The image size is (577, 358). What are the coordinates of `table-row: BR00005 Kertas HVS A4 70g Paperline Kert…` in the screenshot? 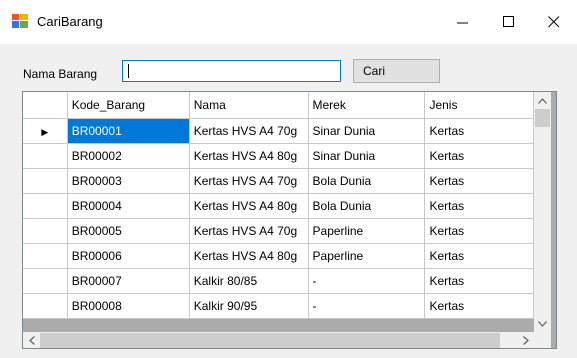 It's located at (278, 231).